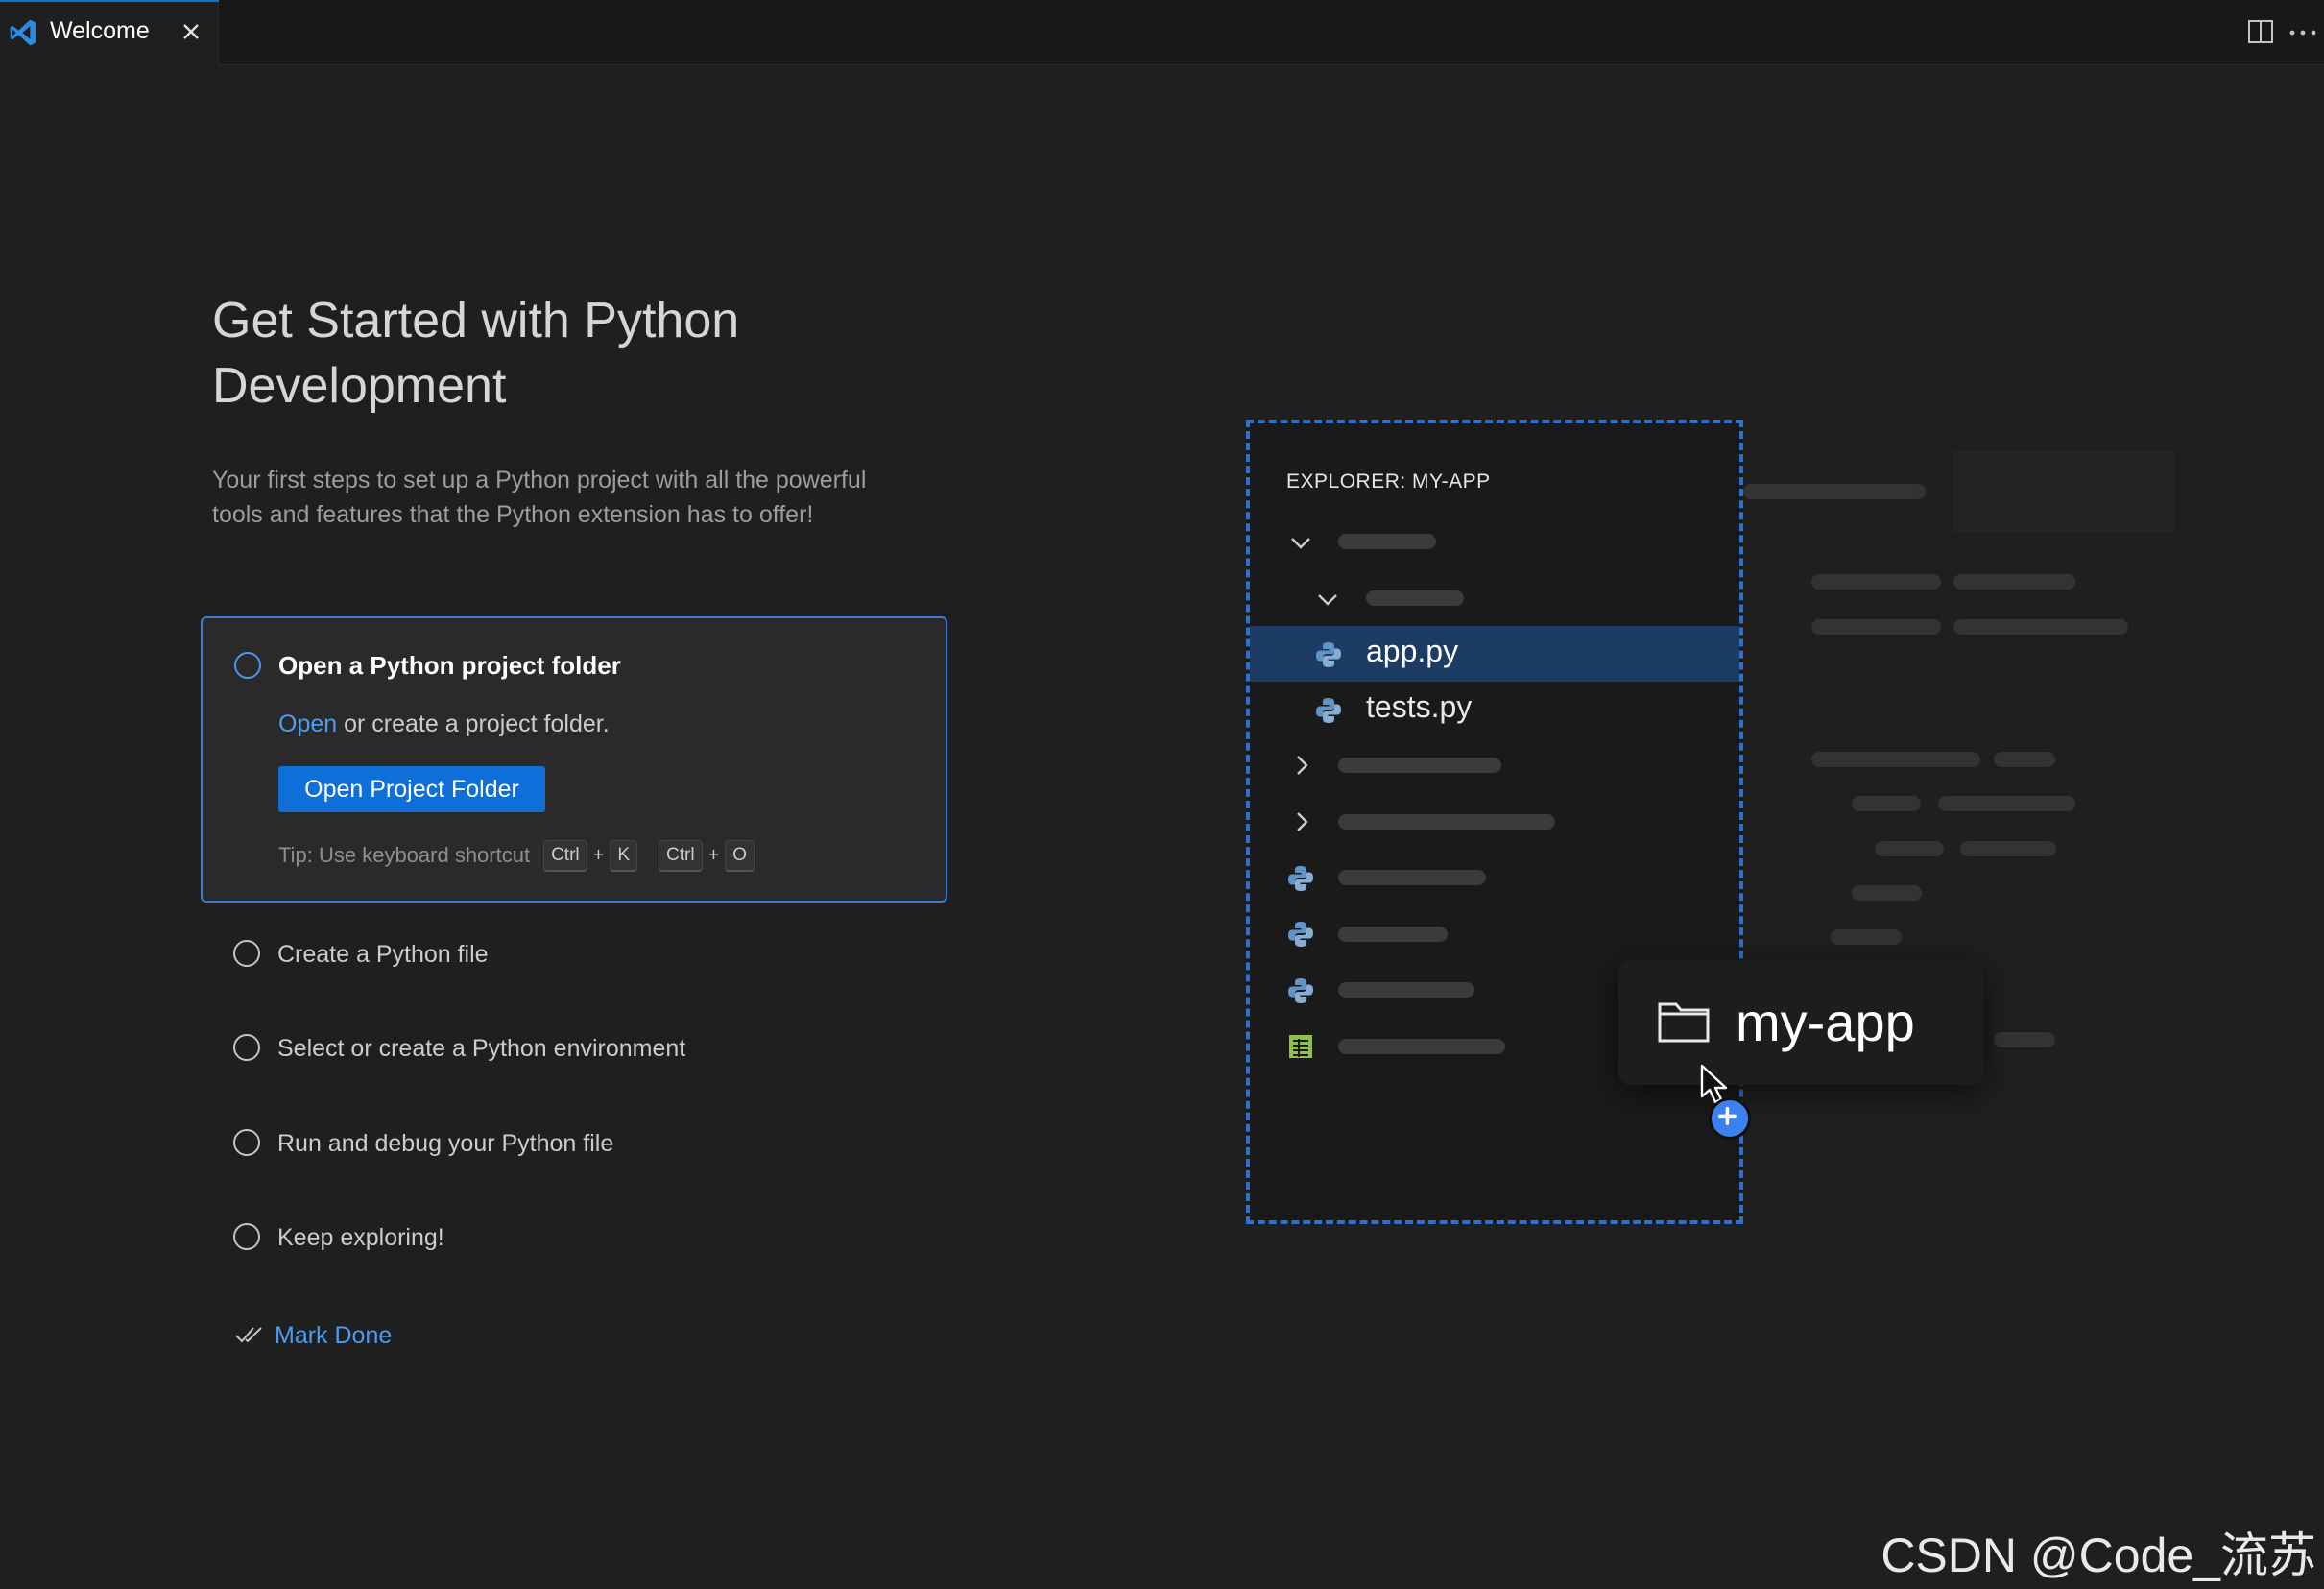 Image resolution: width=2324 pixels, height=1589 pixels. Describe the element at coordinates (1419, 706) in the screenshot. I see `file-label-tests-py: tests.py` at that location.